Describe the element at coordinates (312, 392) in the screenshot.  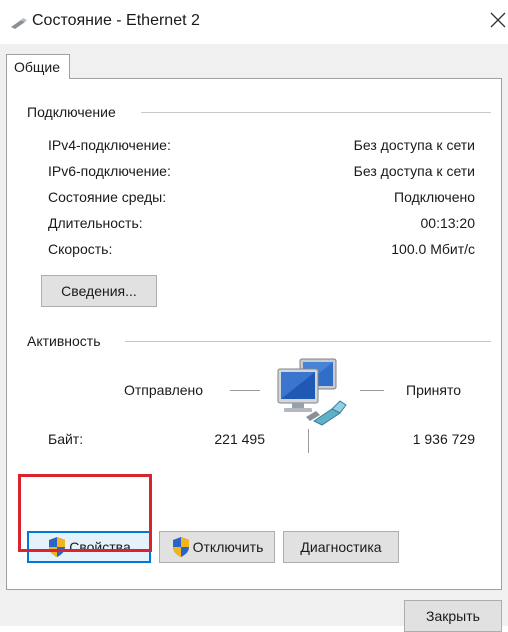
I see `network-computers-icon` at that location.